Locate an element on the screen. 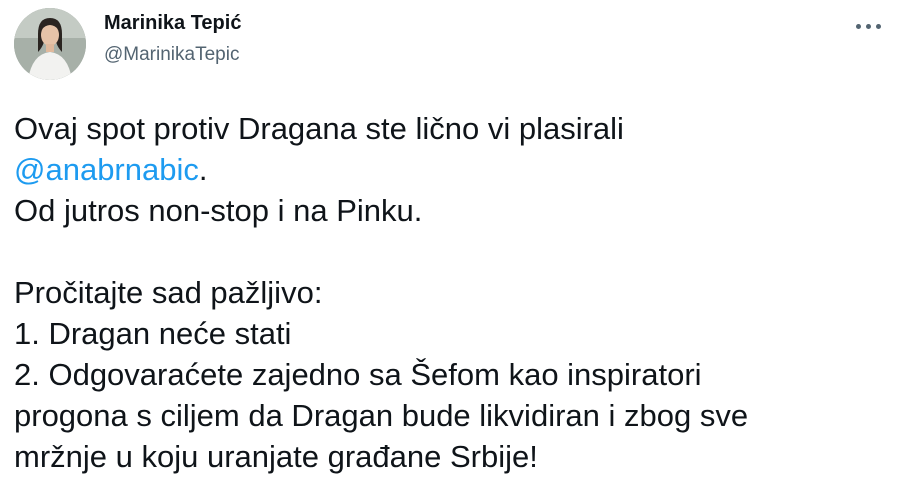 This screenshot has height=500, width=900. avatar-image is located at coordinates (50, 44).